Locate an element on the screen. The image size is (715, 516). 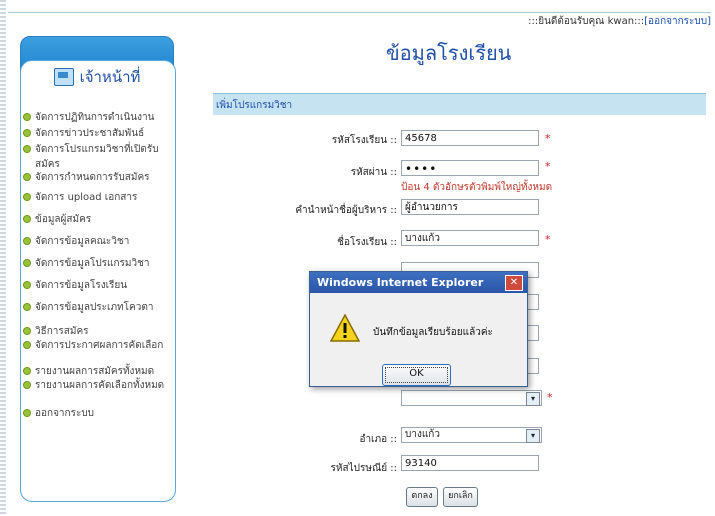
staff-icon is located at coordinates (63, 77).